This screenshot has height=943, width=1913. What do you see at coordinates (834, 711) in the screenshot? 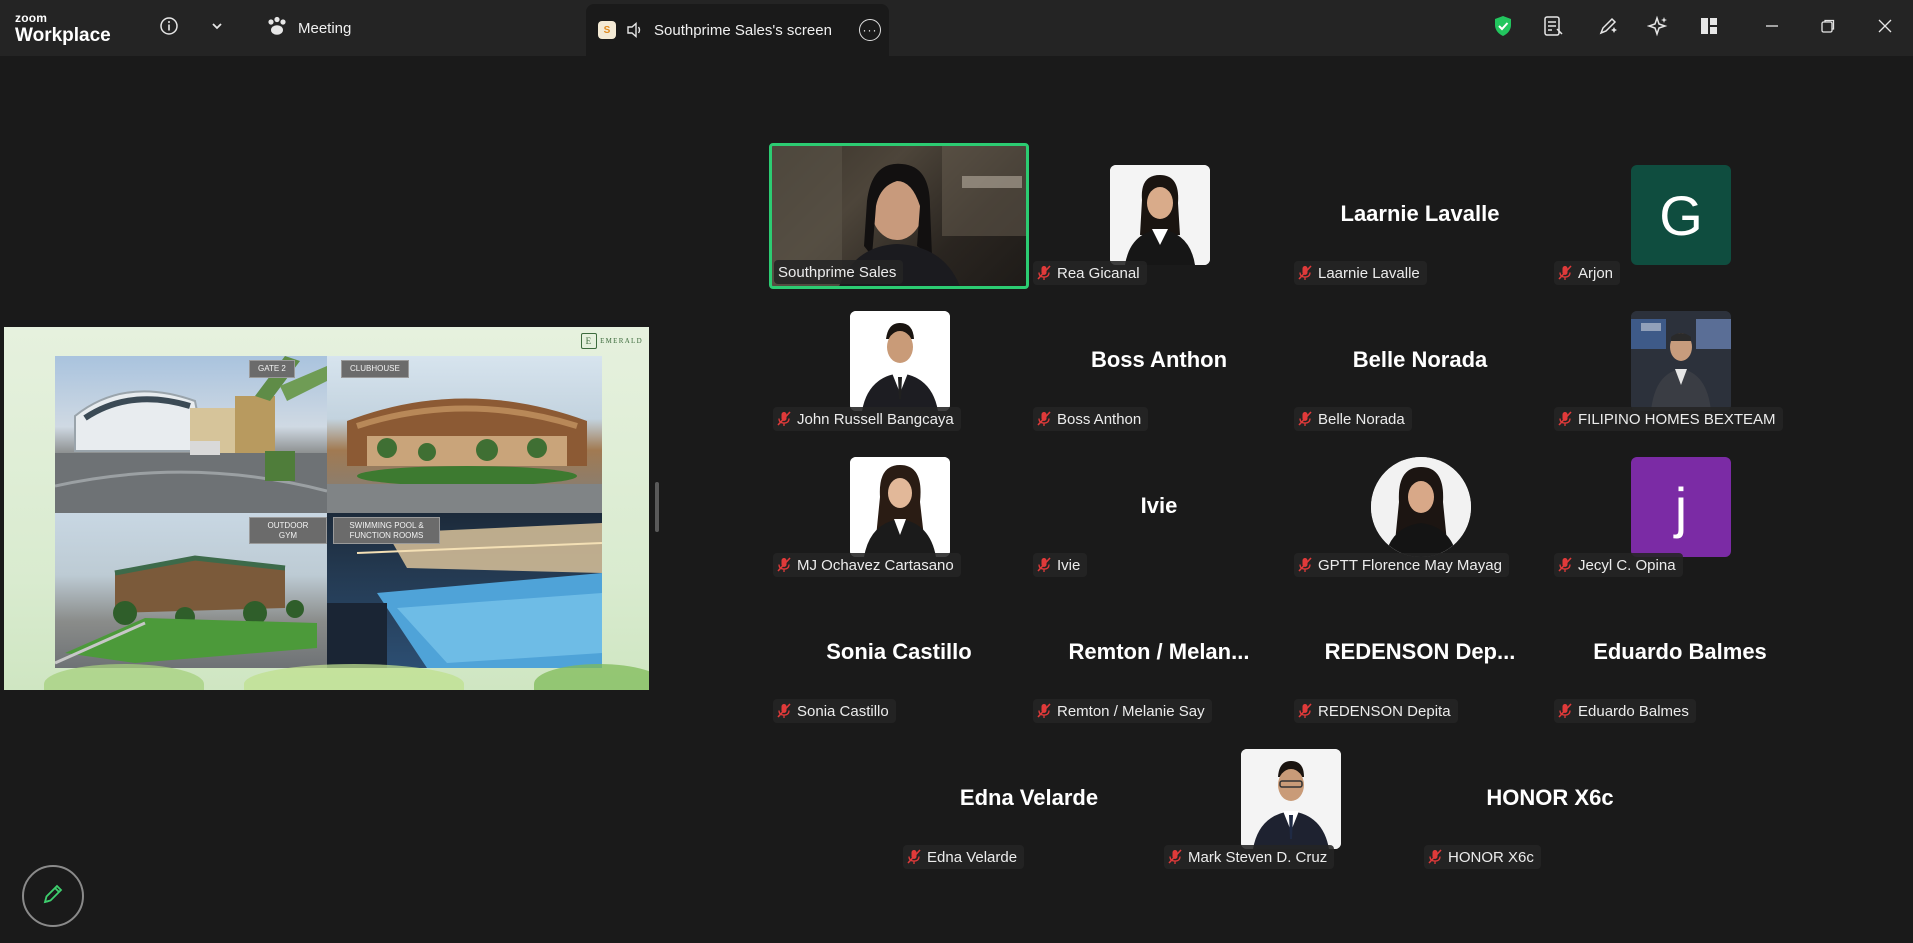
I see `participant-name-label: Sonia Castillo` at bounding box center [834, 711].